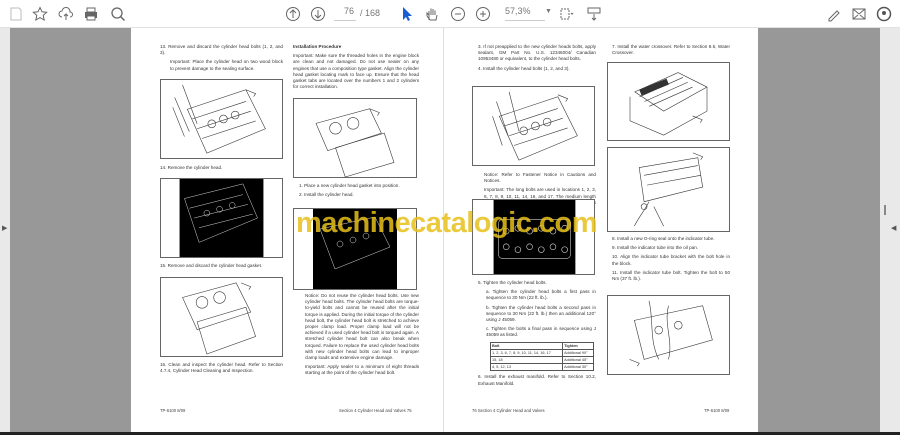 This screenshot has width=900, height=435. Describe the element at coordinates (594, 14) in the screenshot. I see `scroll-mode-icon` at that location.